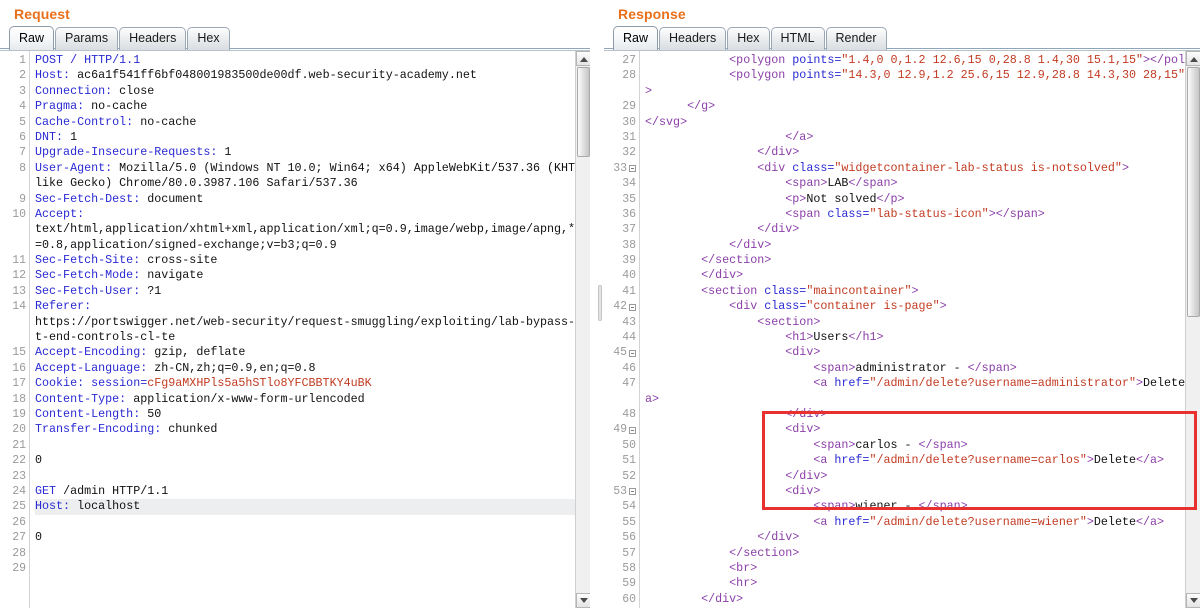  What do you see at coordinates (629, 245) in the screenshot?
I see `line-number: 38` at bounding box center [629, 245].